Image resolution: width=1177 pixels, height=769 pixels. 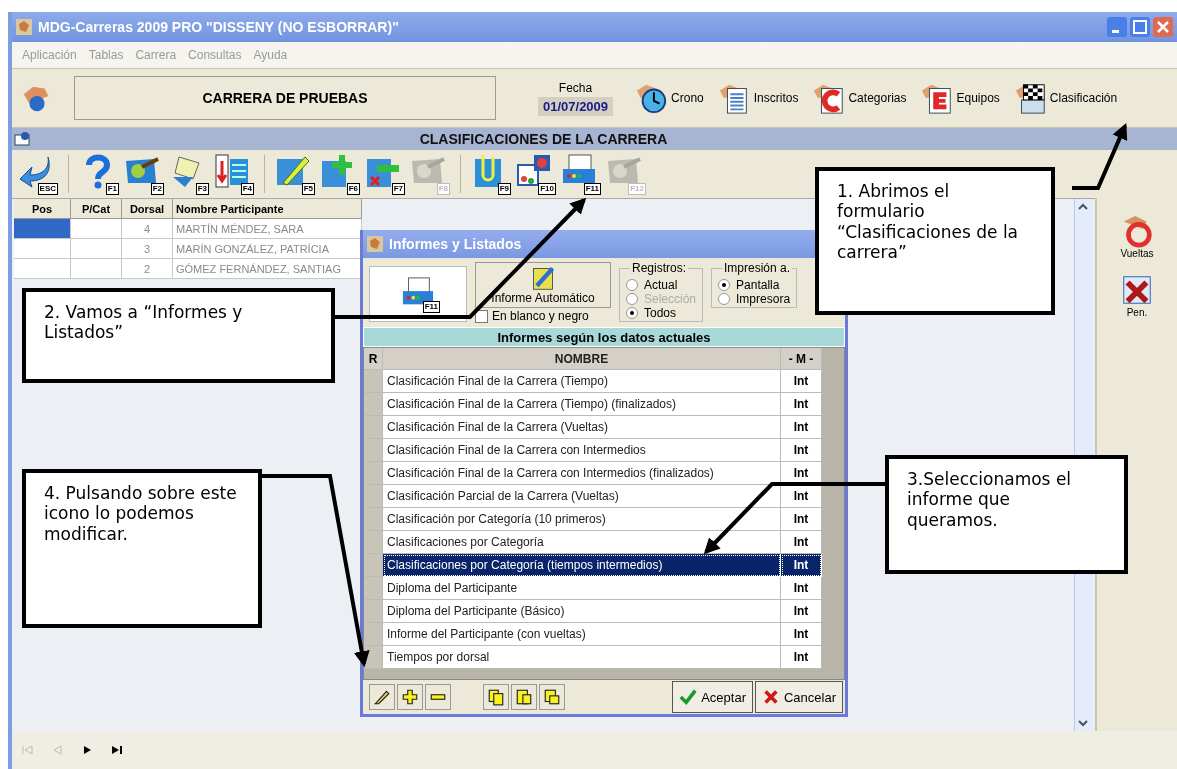 I want to click on report-row: Diploma del Participante Int, so click(x=593, y=588).